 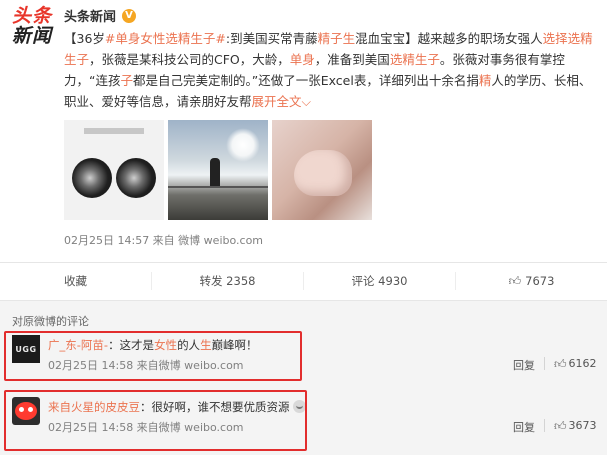 I want to click on logo-line2: 新闻, so click(x=32, y=36).